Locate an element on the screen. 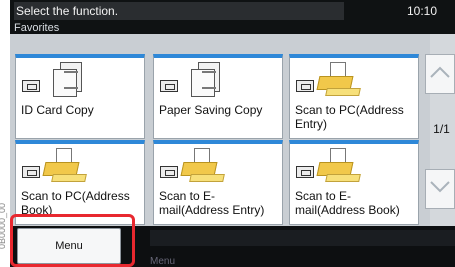 The height and width of the screenshot is (267, 455). top-bar: Select the function. 10:10 Favorites is located at coordinates (232, 17).